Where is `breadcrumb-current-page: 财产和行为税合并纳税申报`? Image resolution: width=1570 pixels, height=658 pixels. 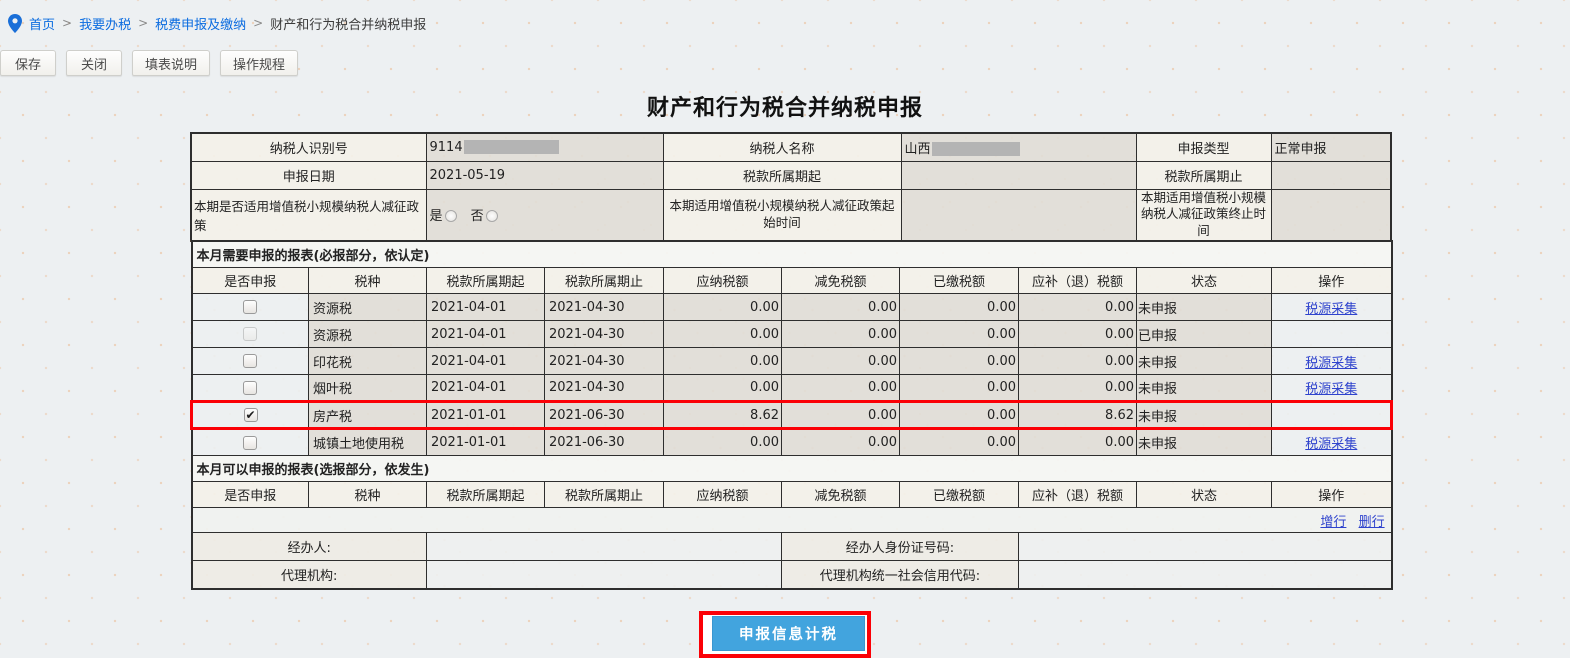
breadcrumb-current-page: 财产和行为税合并纳税申报 is located at coordinates (348, 25).